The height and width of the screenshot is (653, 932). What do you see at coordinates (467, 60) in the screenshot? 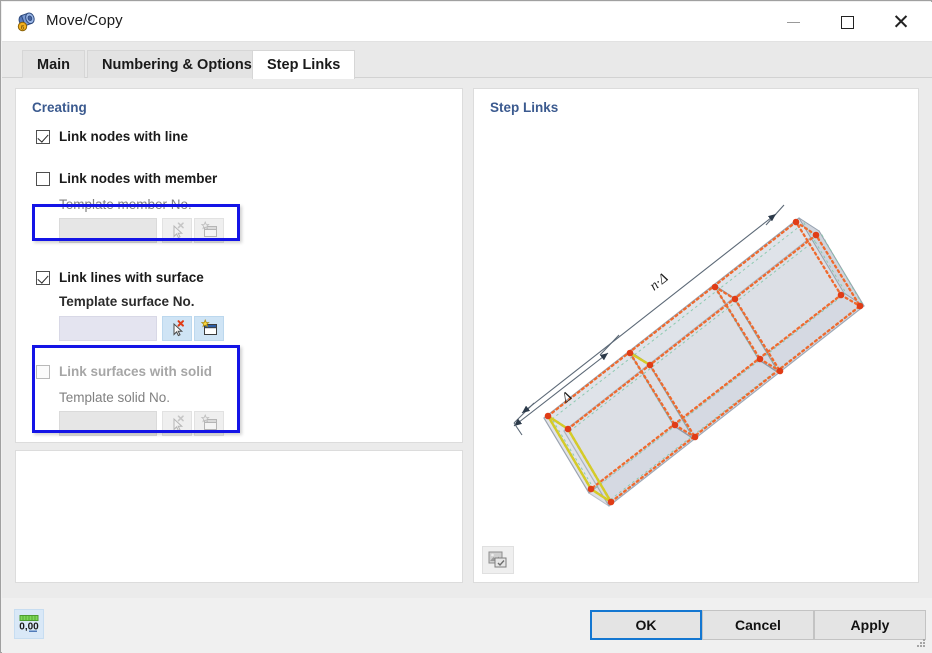
I see `tab-strip: Main Numbering & Options Step Links` at bounding box center [467, 60].